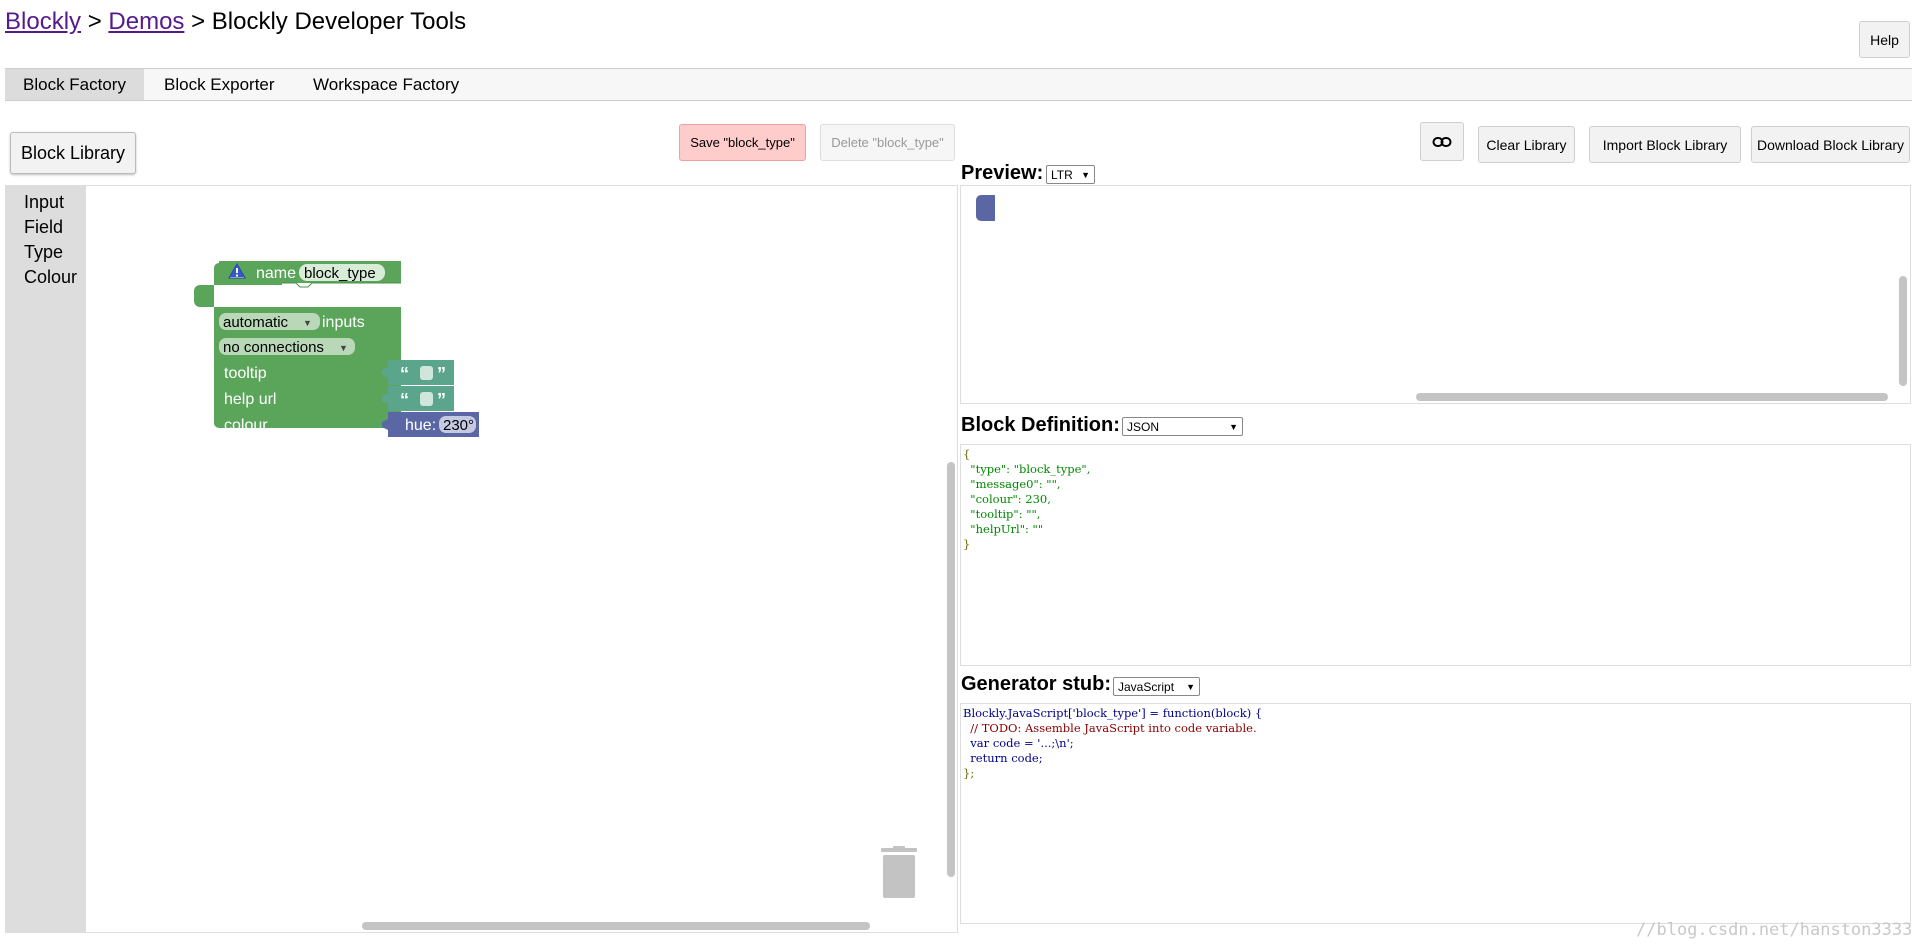  Describe the element at coordinates (146, 21) in the screenshot. I see `breadcrumb-link-demos: Demos` at that location.